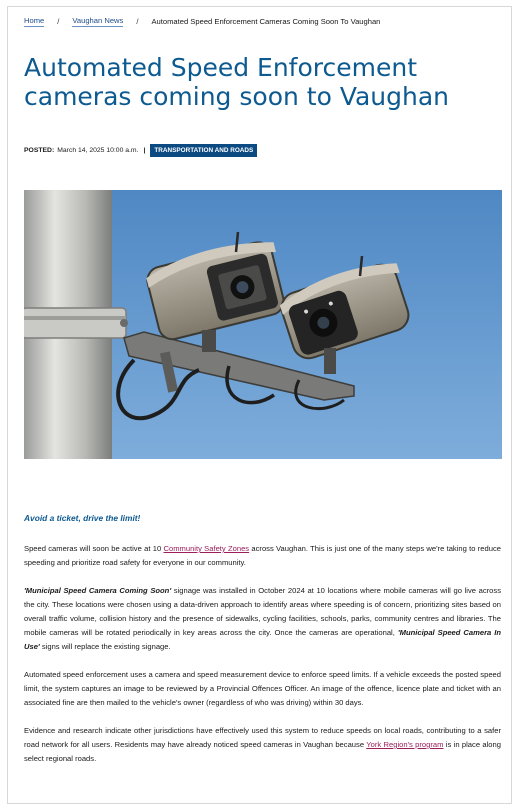 The height and width of the screenshot is (808, 519). I want to click on breadcrumb-home-link: Home, so click(34, 21).